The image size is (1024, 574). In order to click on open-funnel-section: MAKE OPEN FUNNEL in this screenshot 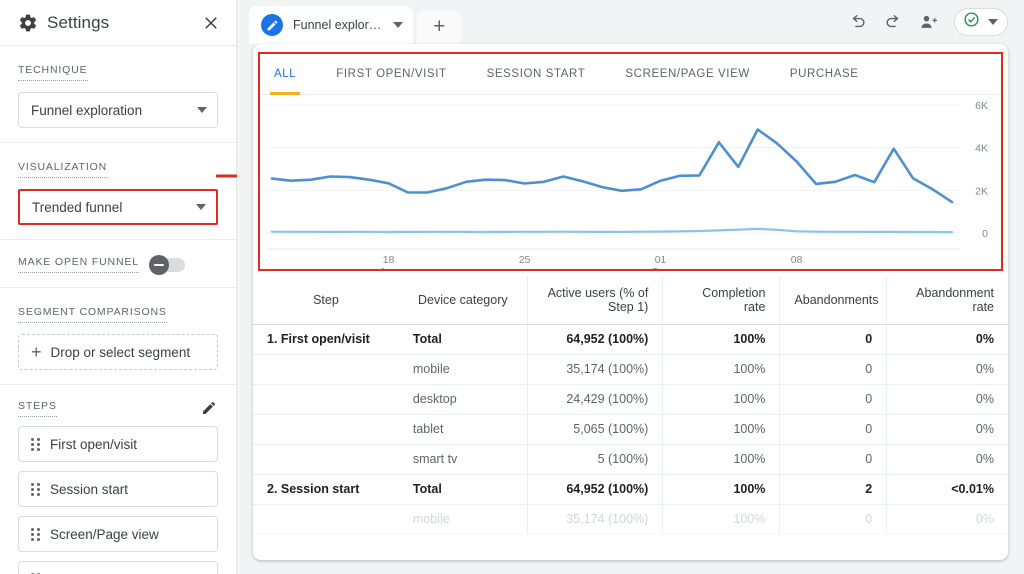, I will do `click(118, 264)`.